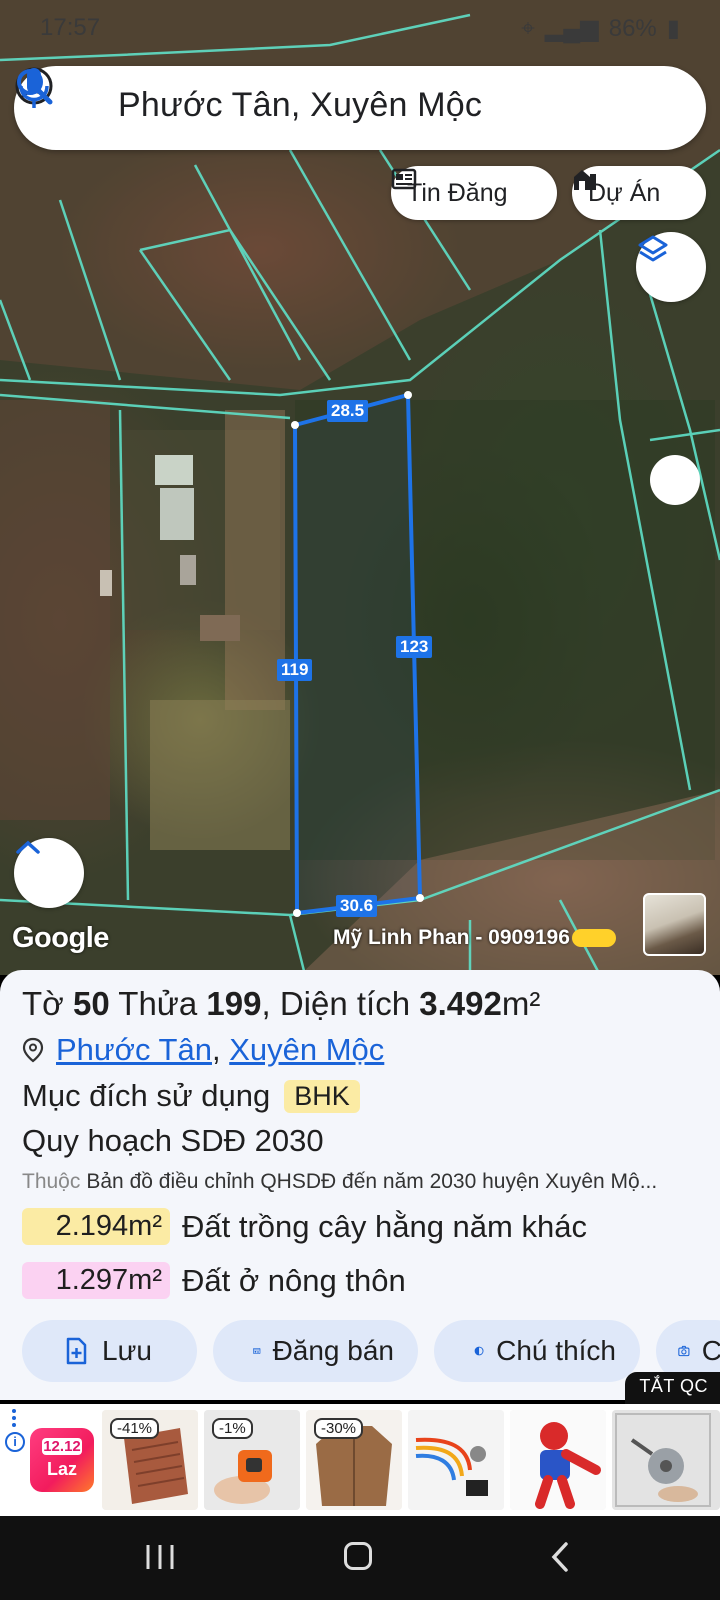 The height and width of the screenshot is (1600, 720). Describe the element at coordinates (414, 647) in the screenshot. I see `dimension-label-right: 123` at that location.